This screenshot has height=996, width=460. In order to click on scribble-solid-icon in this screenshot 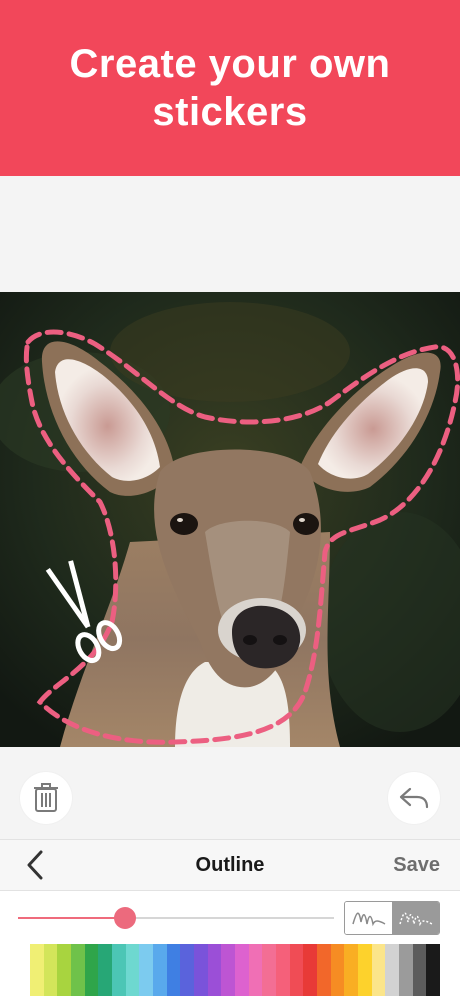, I will do `click(368, 919)`.